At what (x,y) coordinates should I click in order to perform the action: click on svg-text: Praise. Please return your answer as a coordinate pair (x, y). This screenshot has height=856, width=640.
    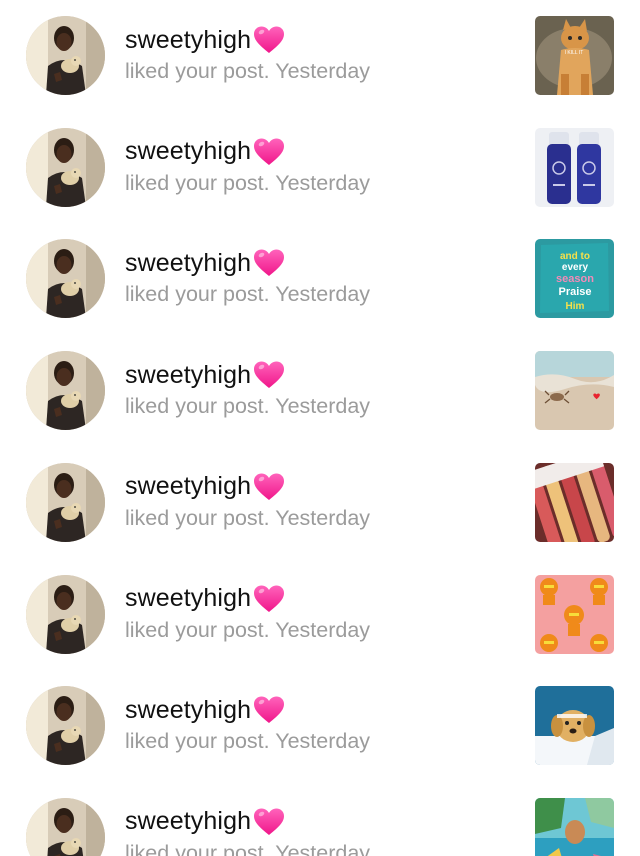
    Looking at the image, I should click on (574, 292).